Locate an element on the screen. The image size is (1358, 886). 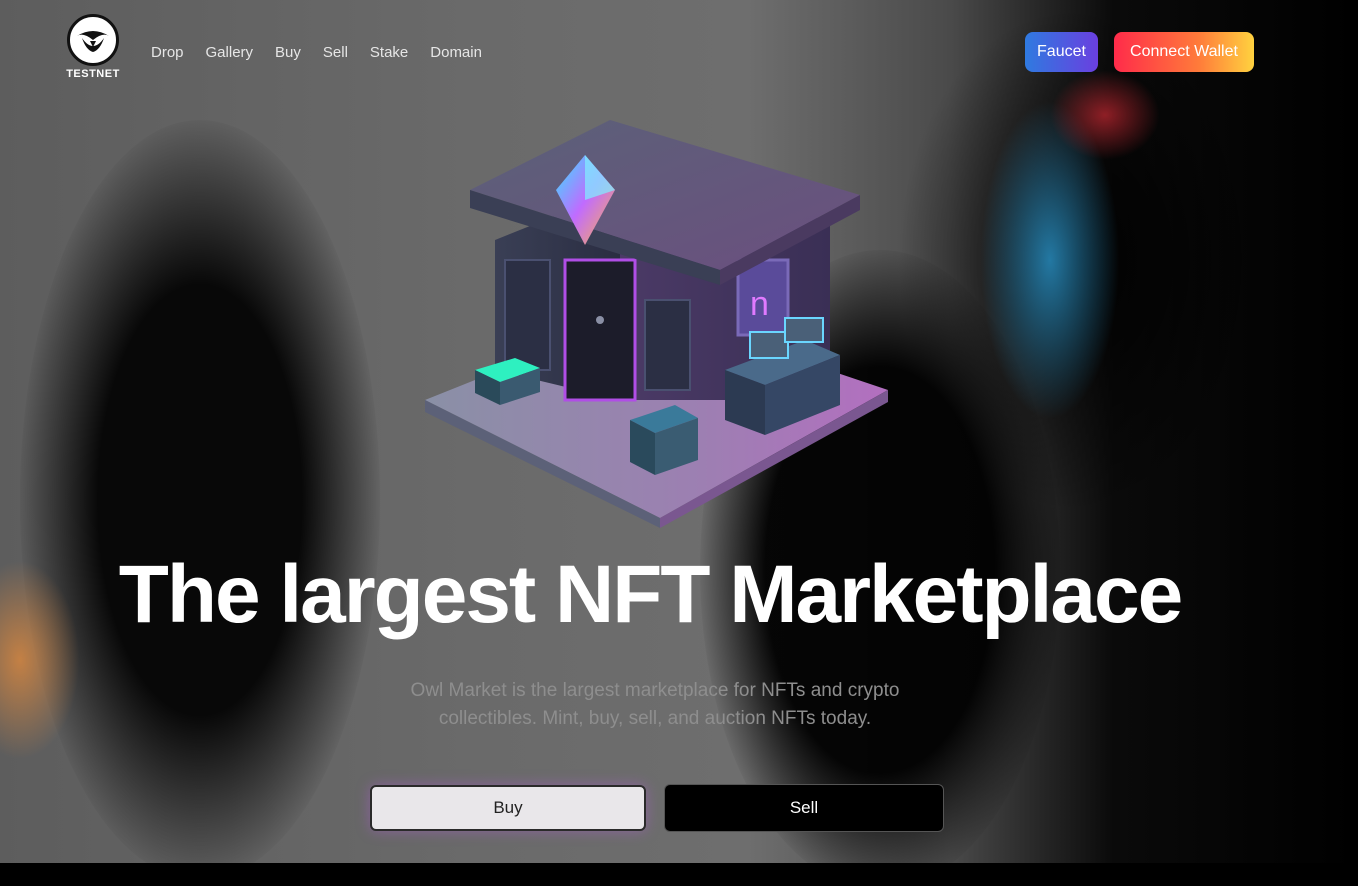
buy-button: Buy is located at coordinates (508, 808).